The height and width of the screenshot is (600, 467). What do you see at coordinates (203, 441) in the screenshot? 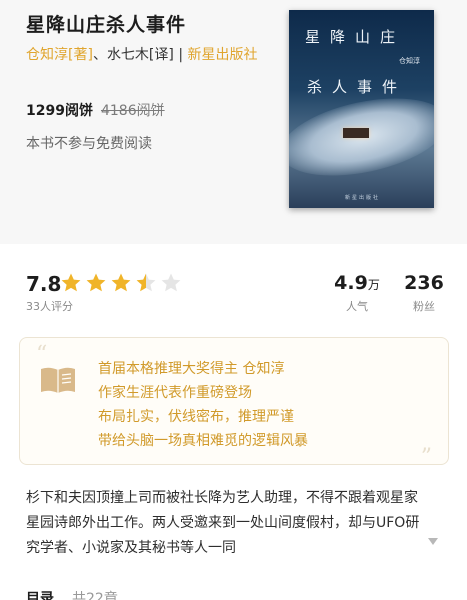
I see `promo-line: 带给头脑一场真相难觅的逻辑风暴` at bounding box center [203, 441].